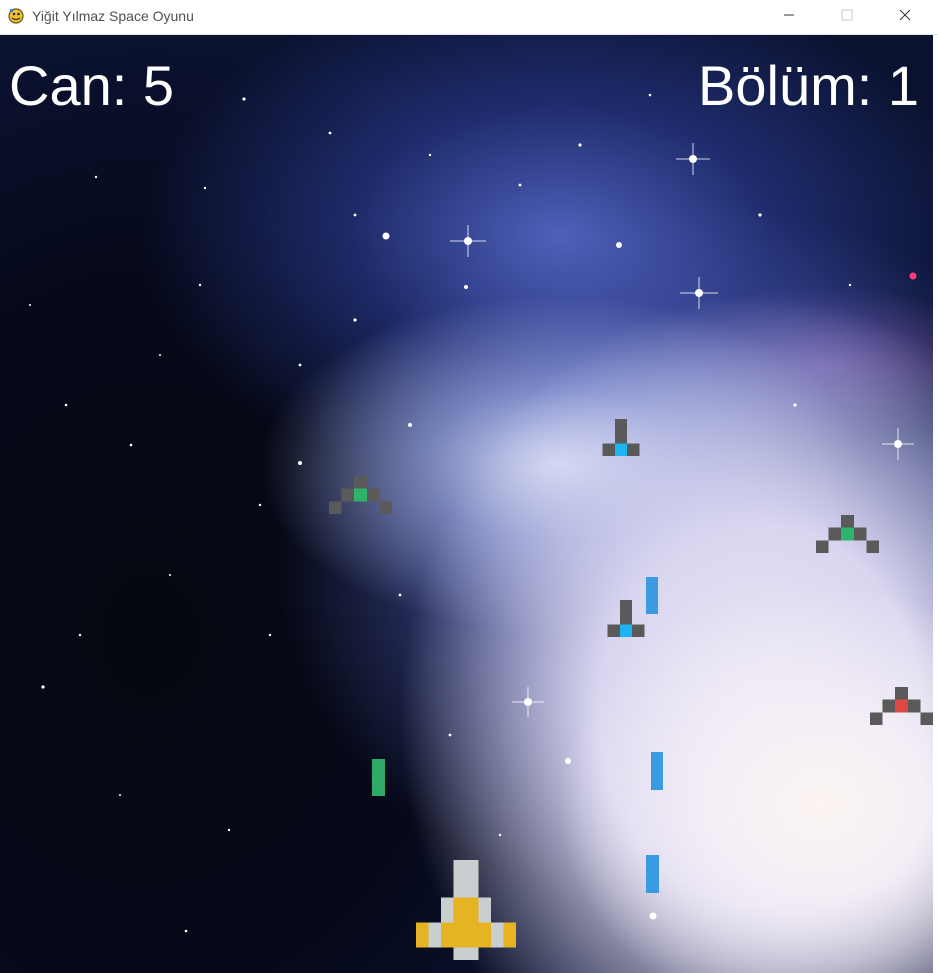 This screenshot has width=938, height=973. What do you see at coordinates (91, 85) in the screenshot?
I see `lives-counter: Can: 5` at bounding box center [91, 85].